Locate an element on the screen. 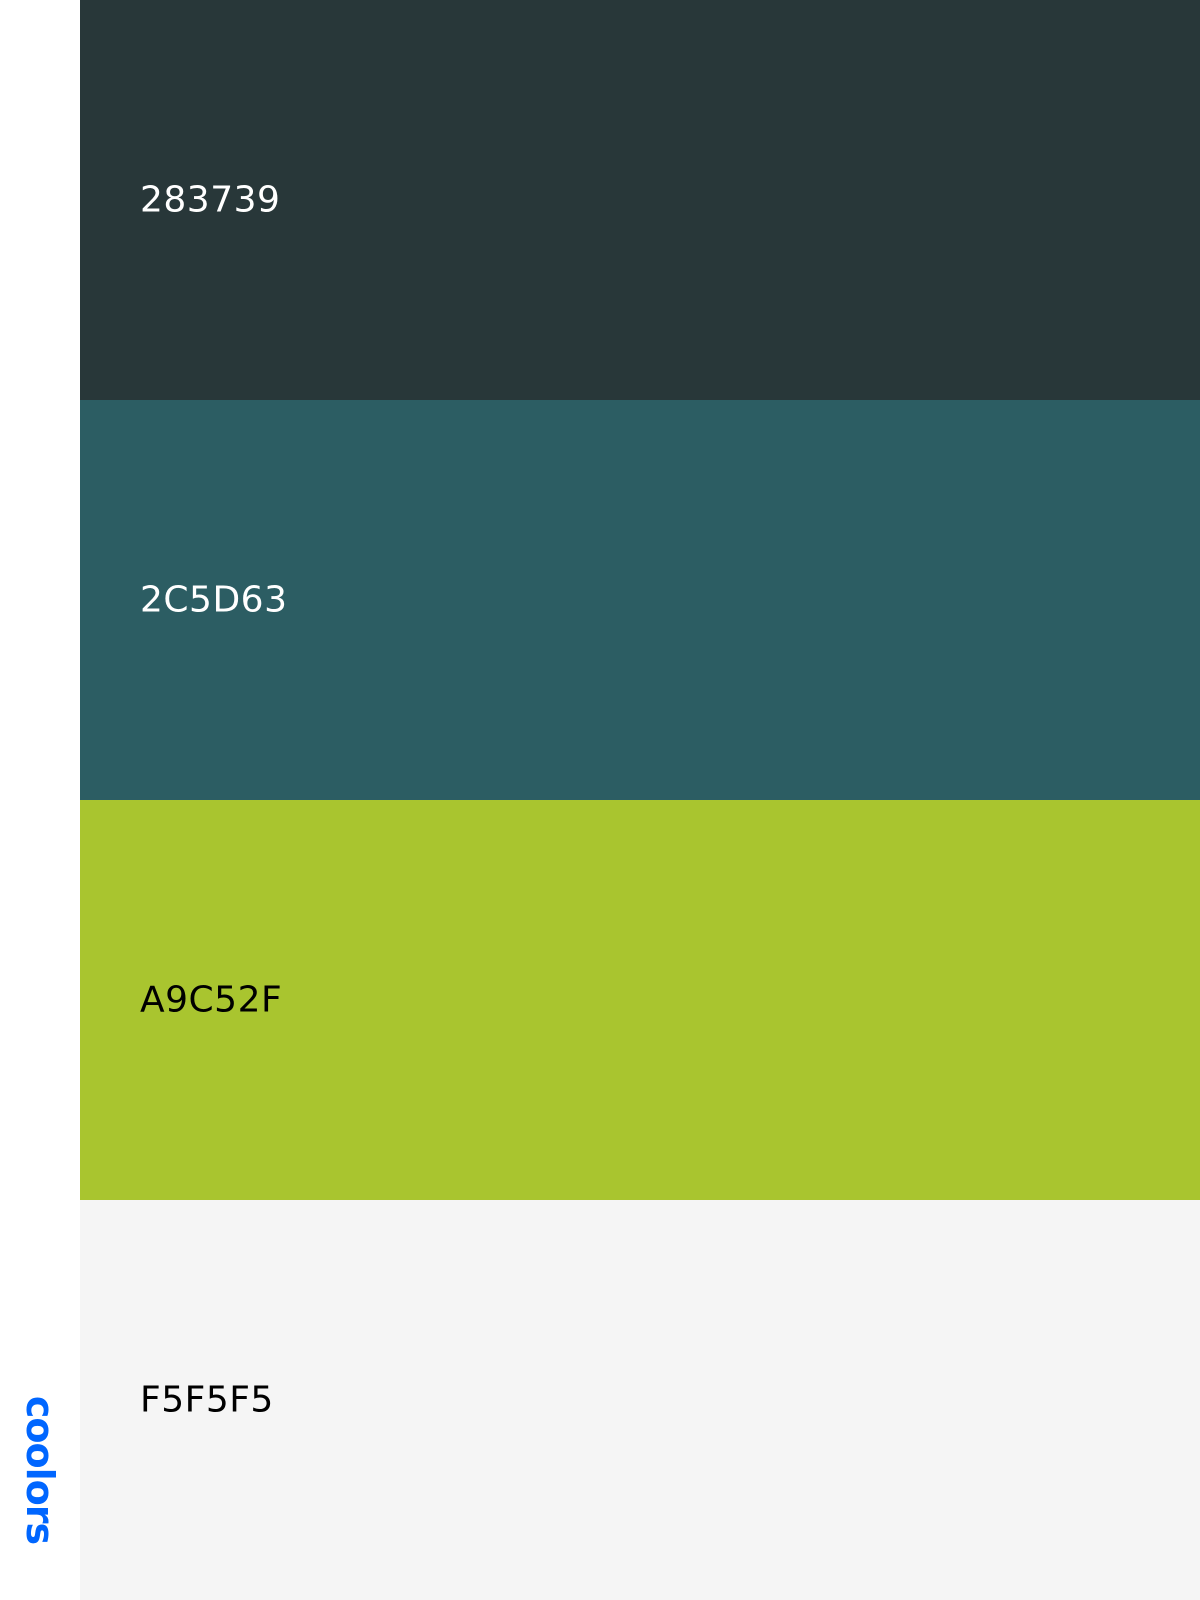  sidebar: coolors is located at coordinates (40, 800).